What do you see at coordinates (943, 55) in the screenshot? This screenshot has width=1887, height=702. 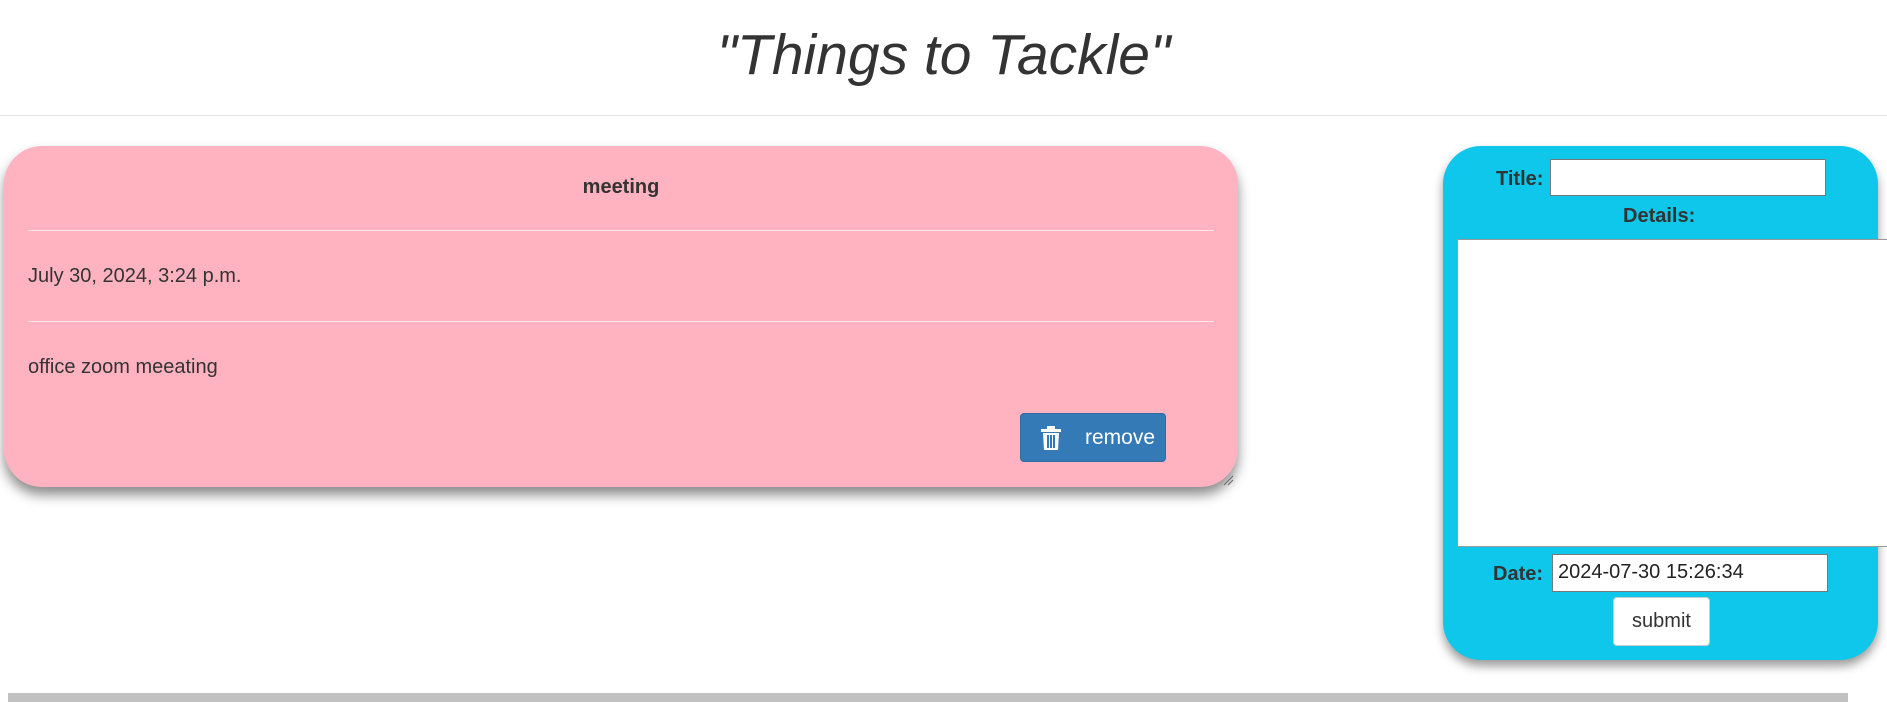 I see `page-title: "Things to Tackle"` at bounding box center [943, 55].